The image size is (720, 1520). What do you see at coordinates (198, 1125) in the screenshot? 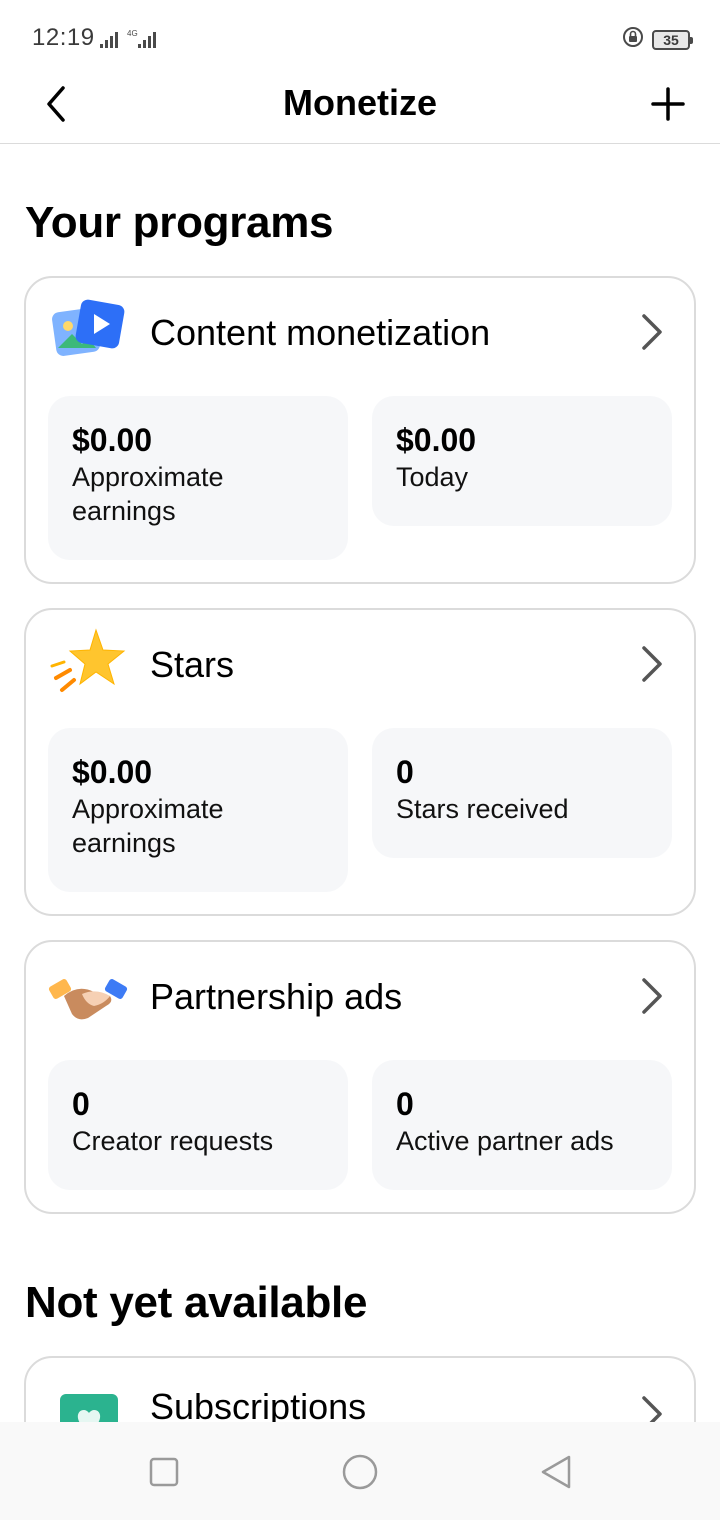
I see `stat-creator-requests: 0 Creator requests` at bounding box center [198, 1125].